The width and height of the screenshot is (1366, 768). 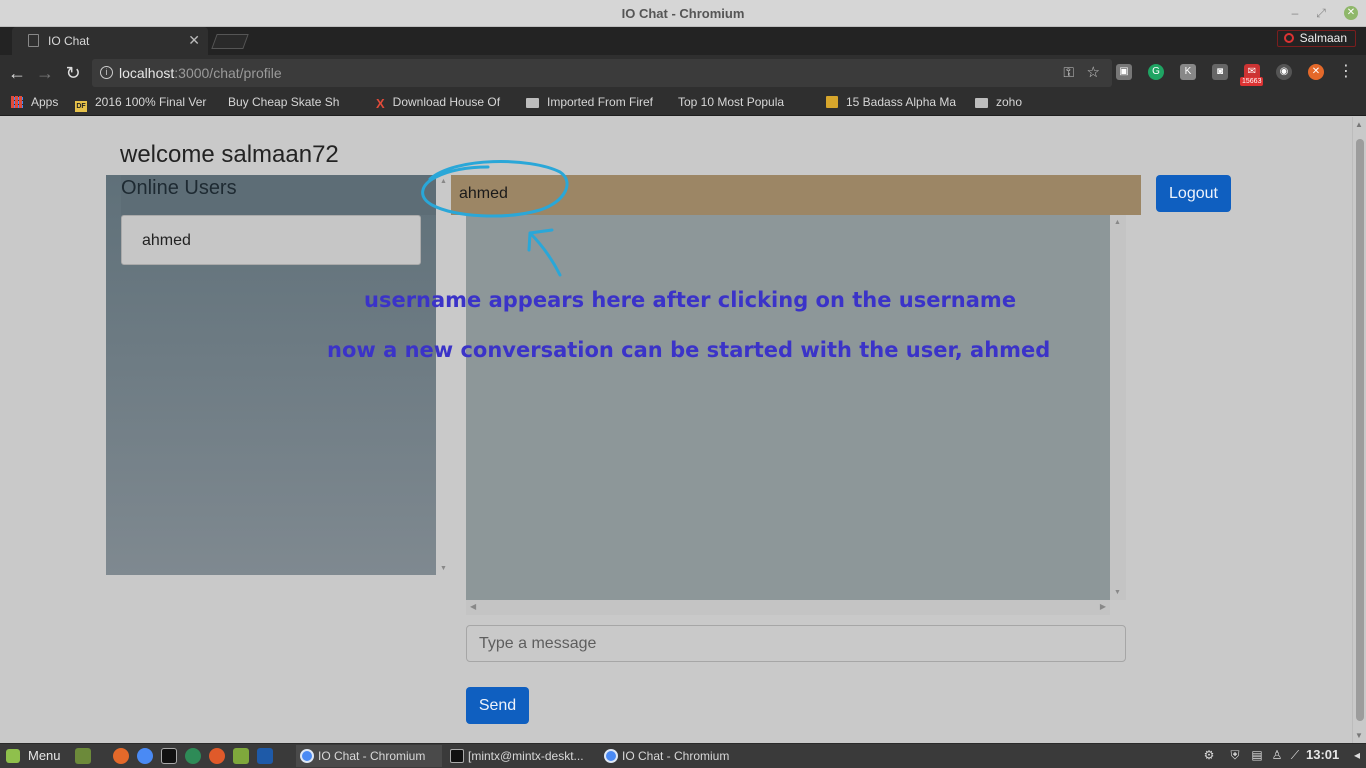 What do you see at coordinates (457, 756) in the screenshot?
I see `terminal-icon` at bounding box center [457, 756].